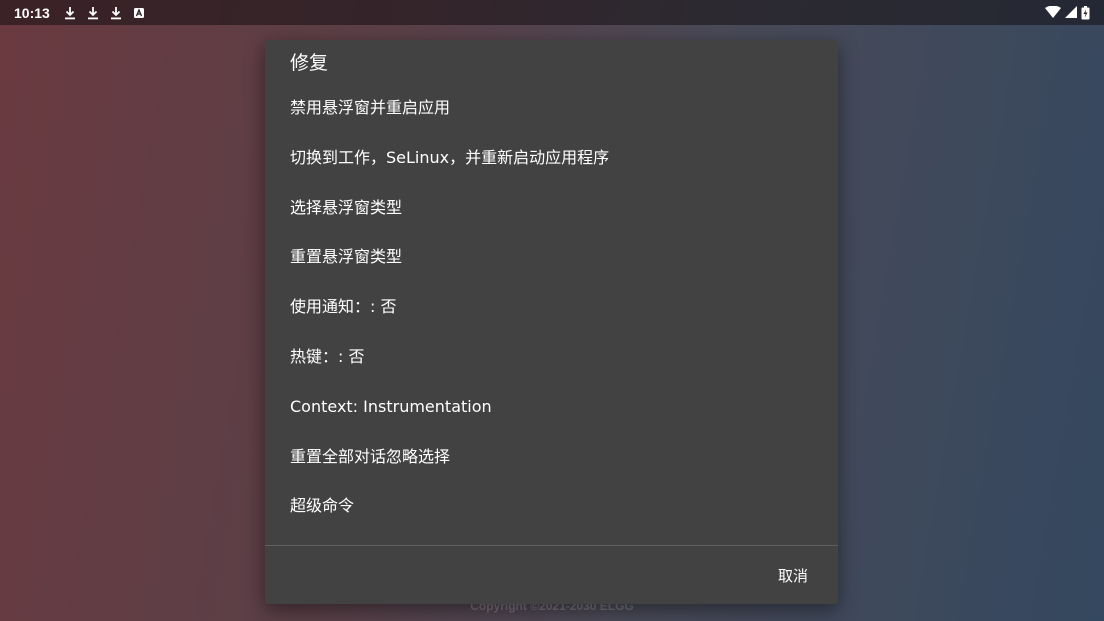  What do you see at coordinates (551, 407) in the screenshot?
I see `menu-item-context: Context: Instrumentation` at bounding box center [551, 407].